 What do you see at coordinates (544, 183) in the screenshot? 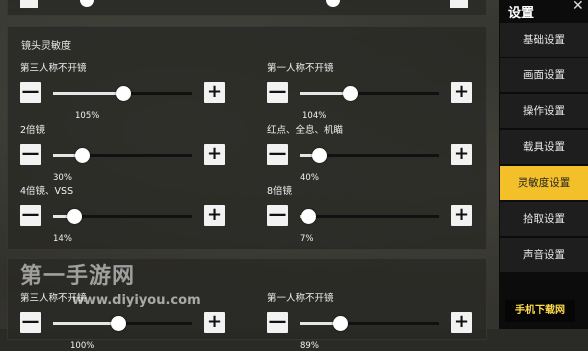
I see `sidebar-item: 灵敏度设置` at bounding box center [544, 183].